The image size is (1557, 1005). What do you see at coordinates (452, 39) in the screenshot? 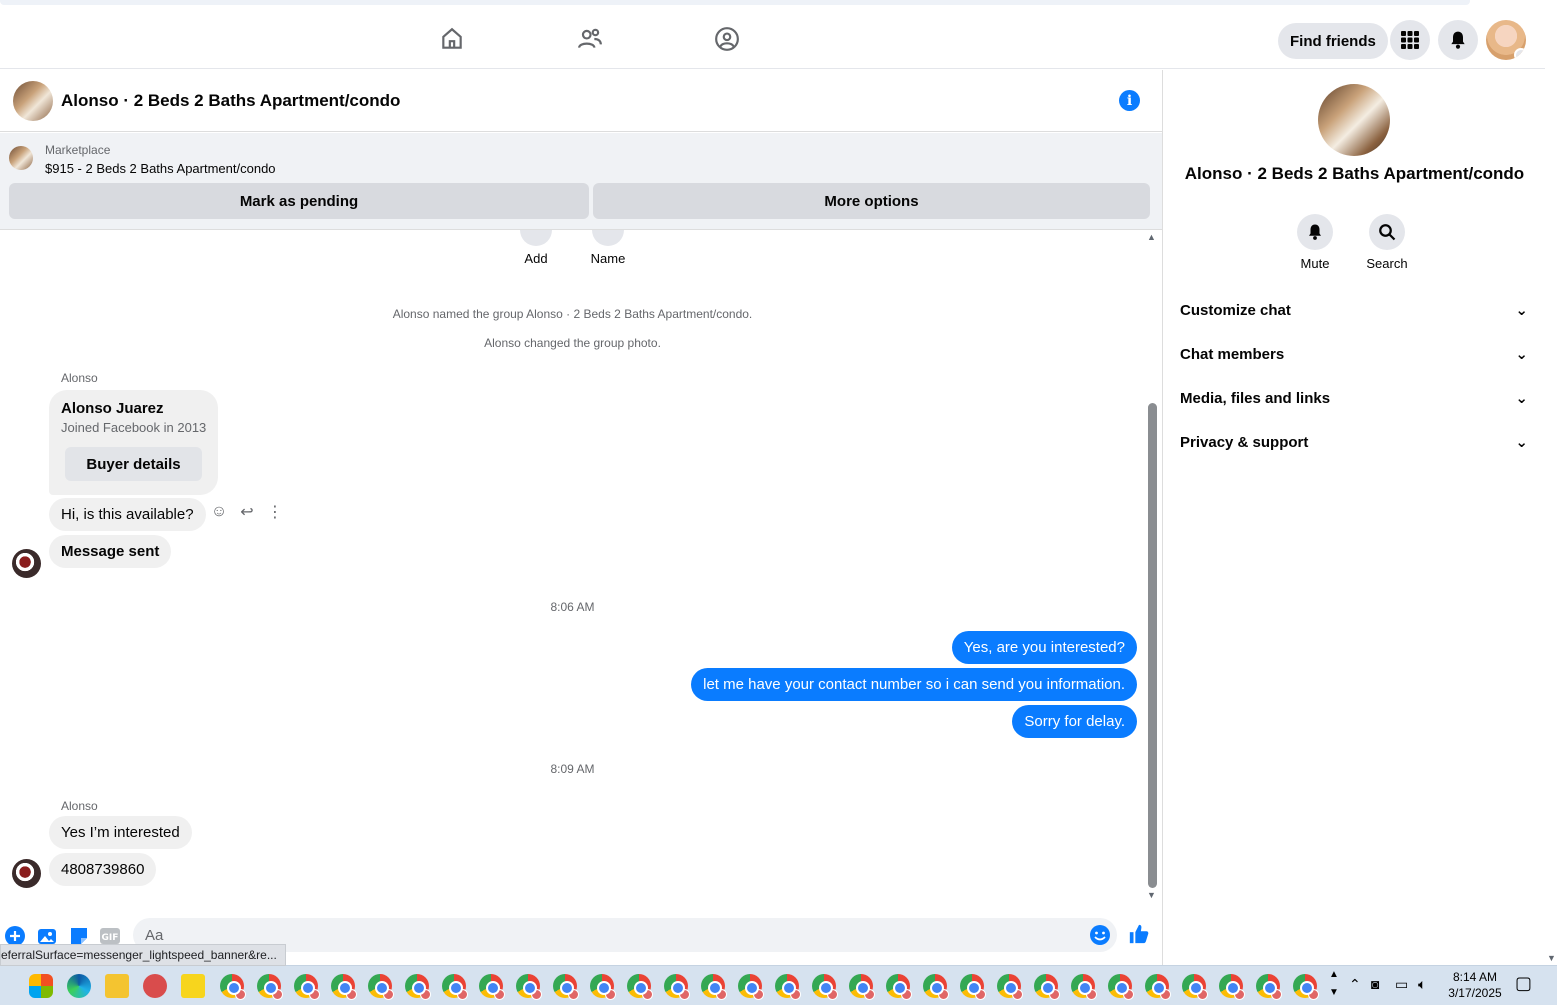
I see `home-icon` at bounding box center [452, 39].